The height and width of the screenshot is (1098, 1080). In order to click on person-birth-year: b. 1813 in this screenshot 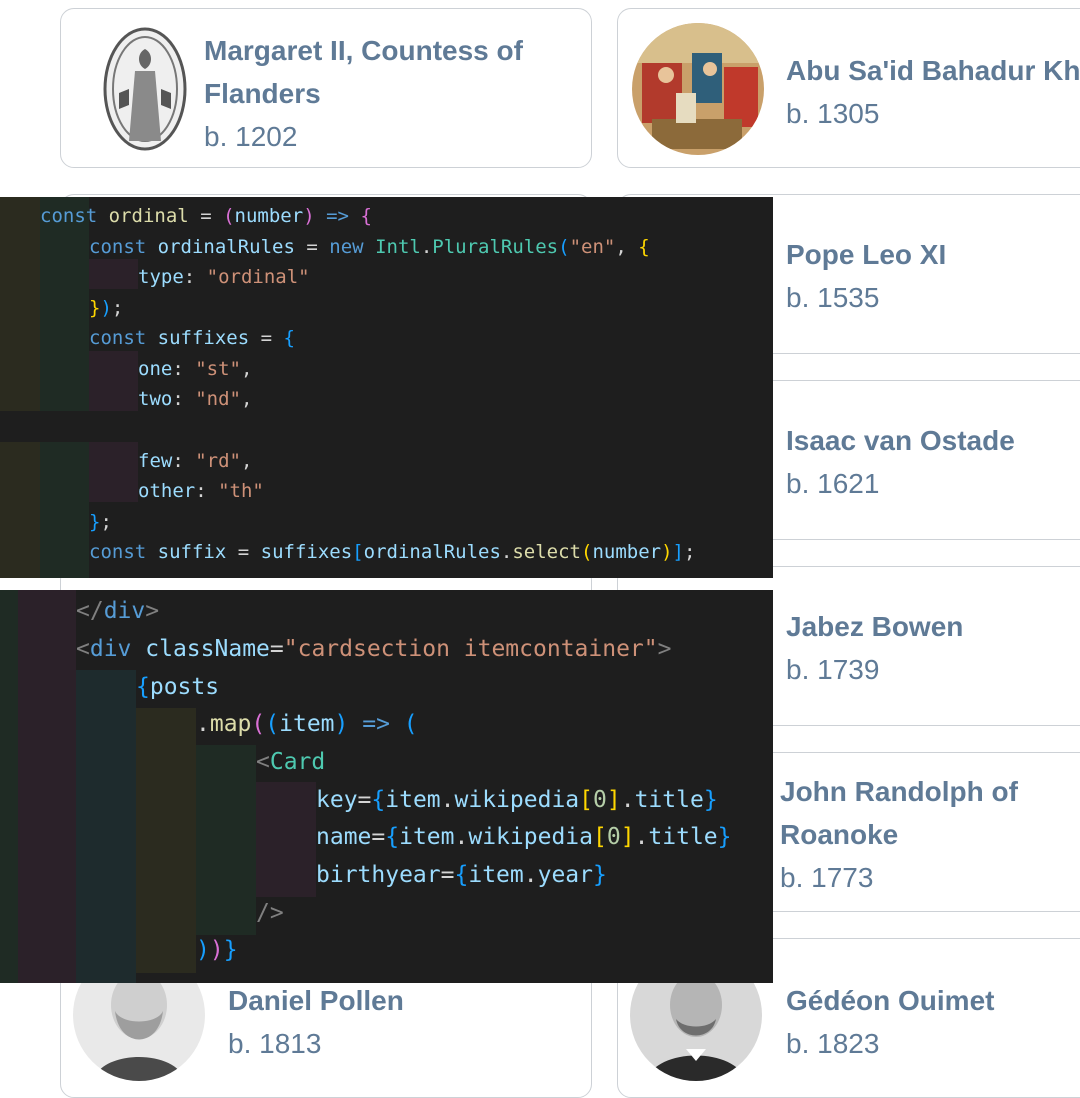, I will do `click(275, 1043)`.